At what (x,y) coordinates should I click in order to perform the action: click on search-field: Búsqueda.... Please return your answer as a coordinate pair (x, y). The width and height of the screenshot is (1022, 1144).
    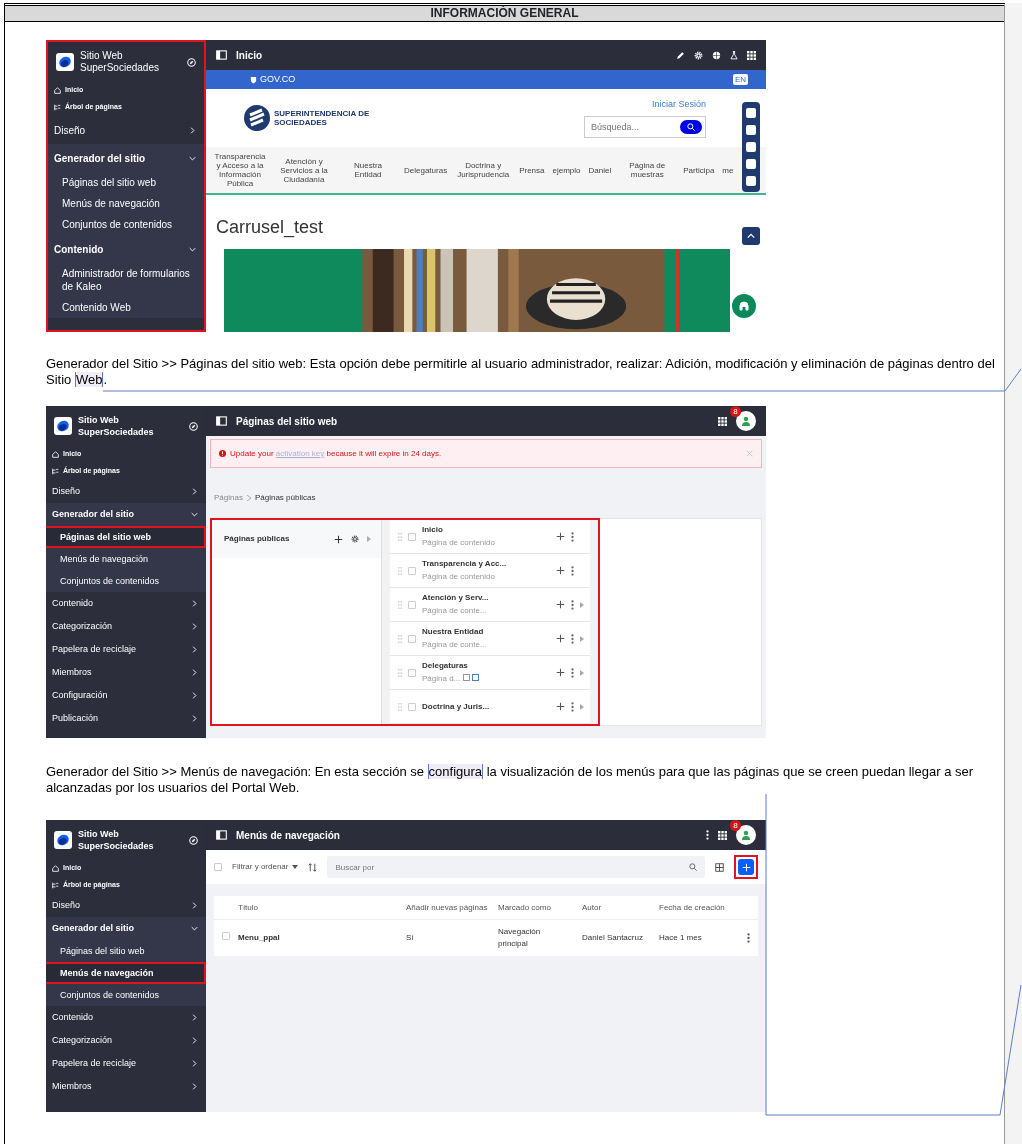
    Looking at the image, I should click on (645, 126).